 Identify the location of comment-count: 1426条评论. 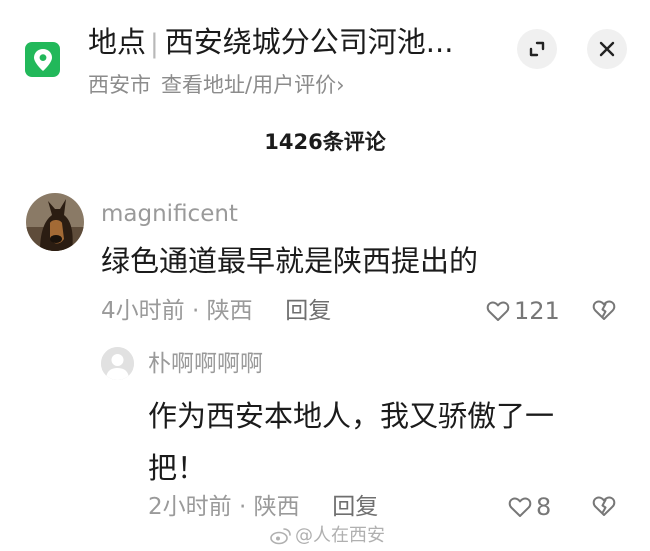
(325, 142).